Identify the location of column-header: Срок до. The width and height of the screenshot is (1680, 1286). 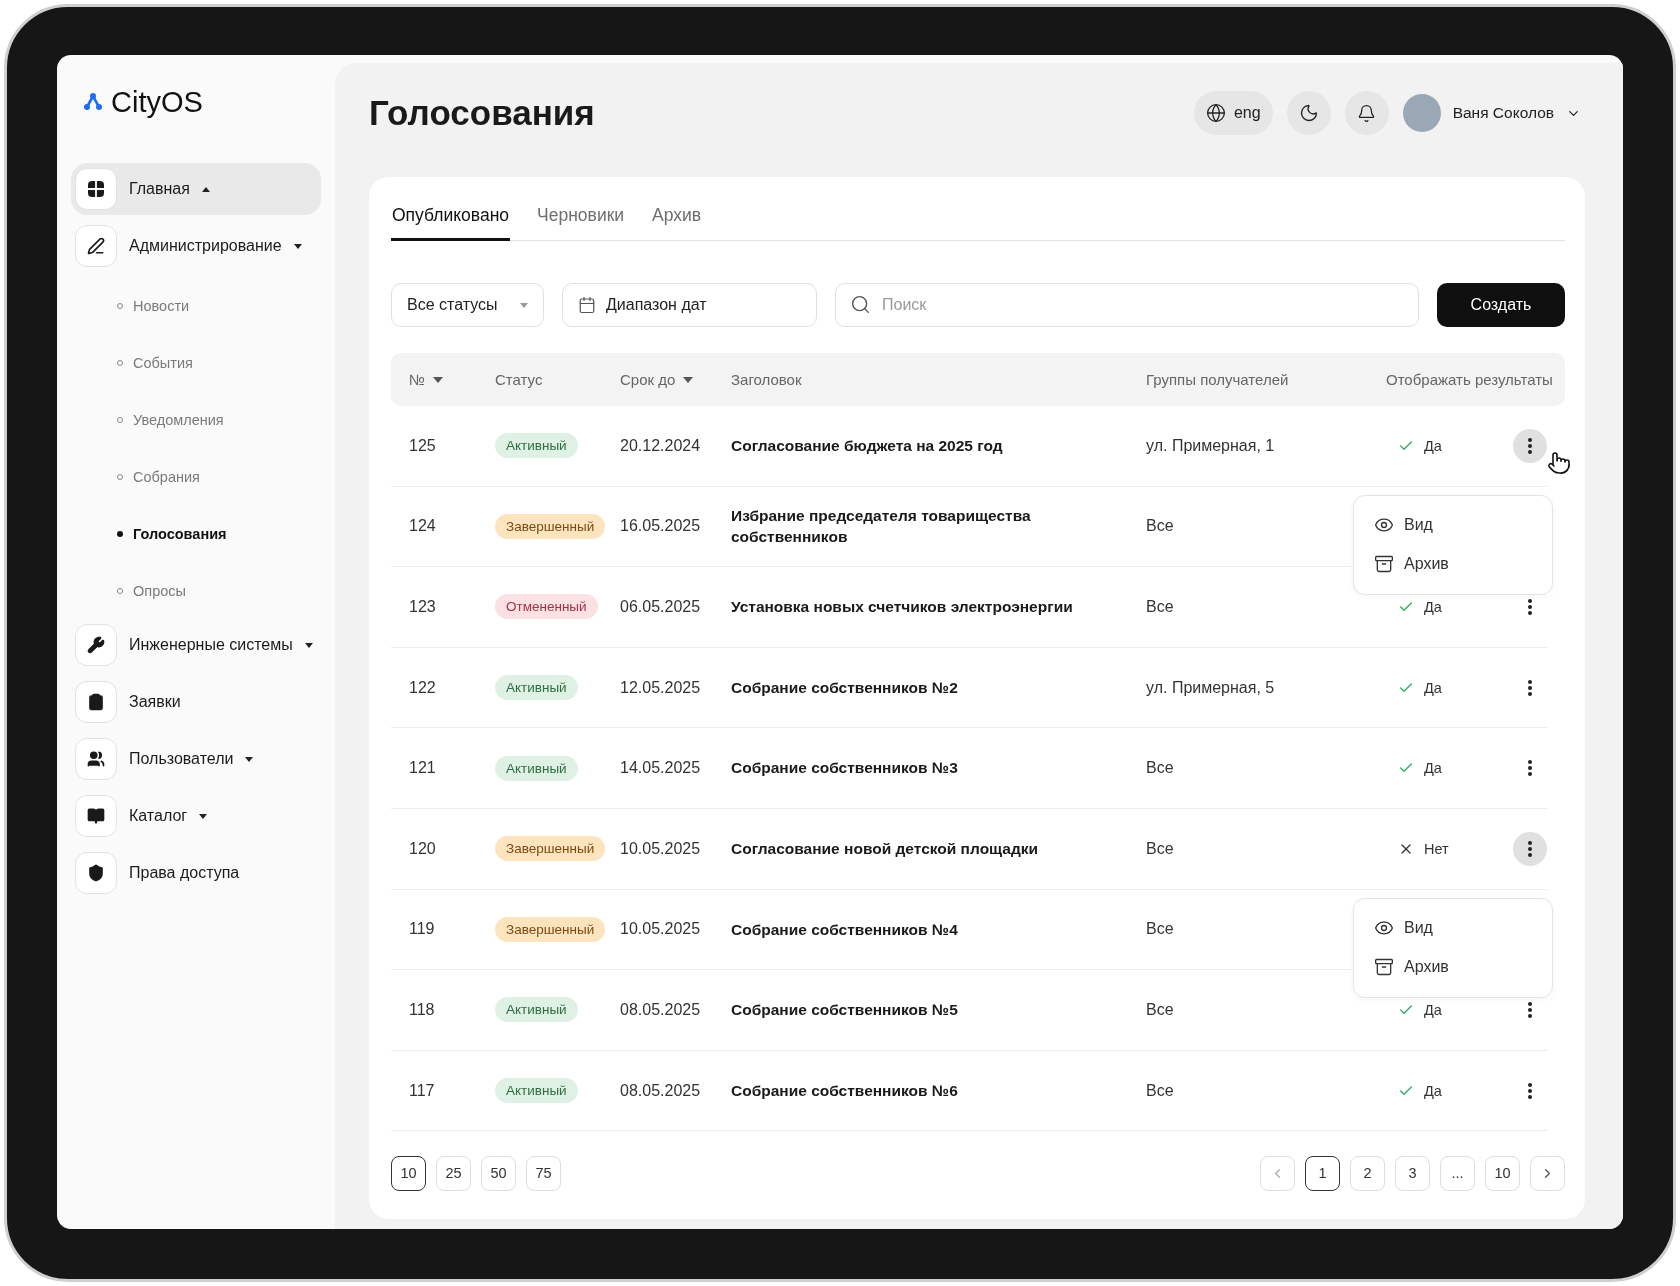
(648, 379).